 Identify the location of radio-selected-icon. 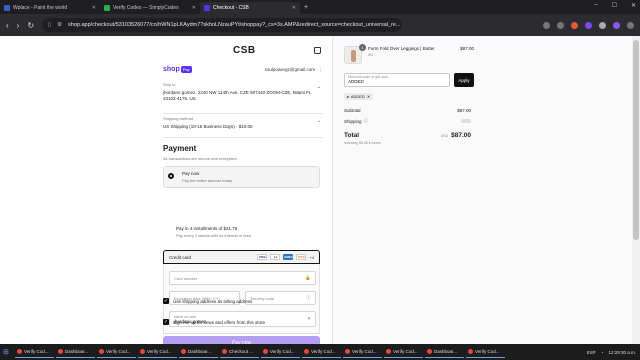
(171, 176).